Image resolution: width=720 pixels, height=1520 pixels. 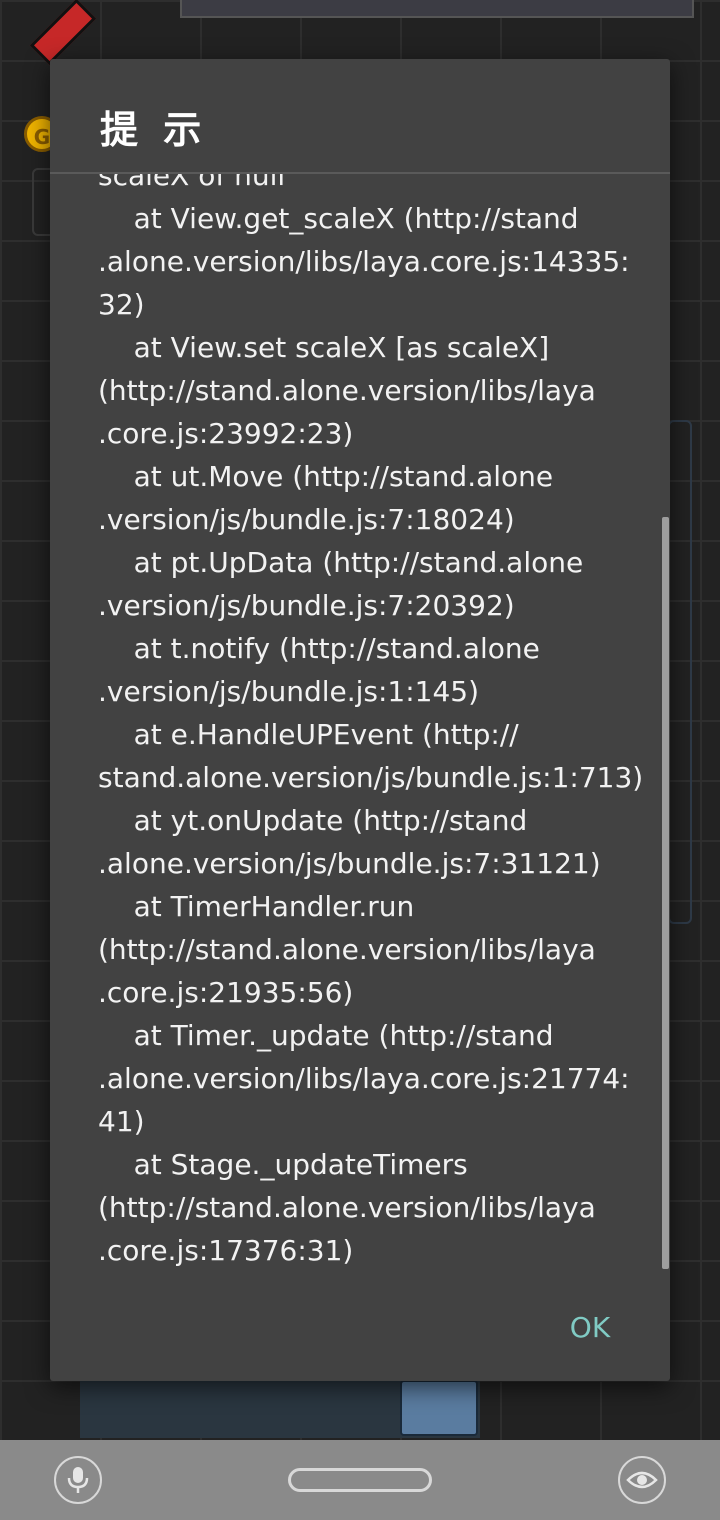 I want to click on game-top-panel, so click(x=437, y=9).